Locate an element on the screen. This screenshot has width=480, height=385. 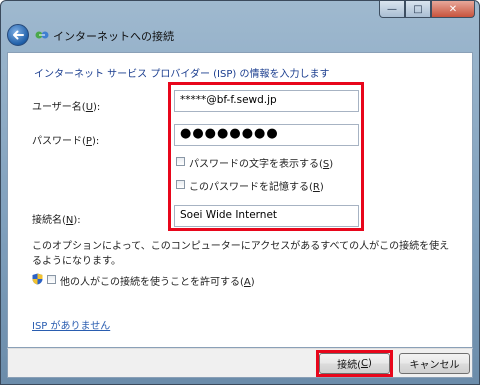
minimize-button: — is located at coordinates (392, 9).